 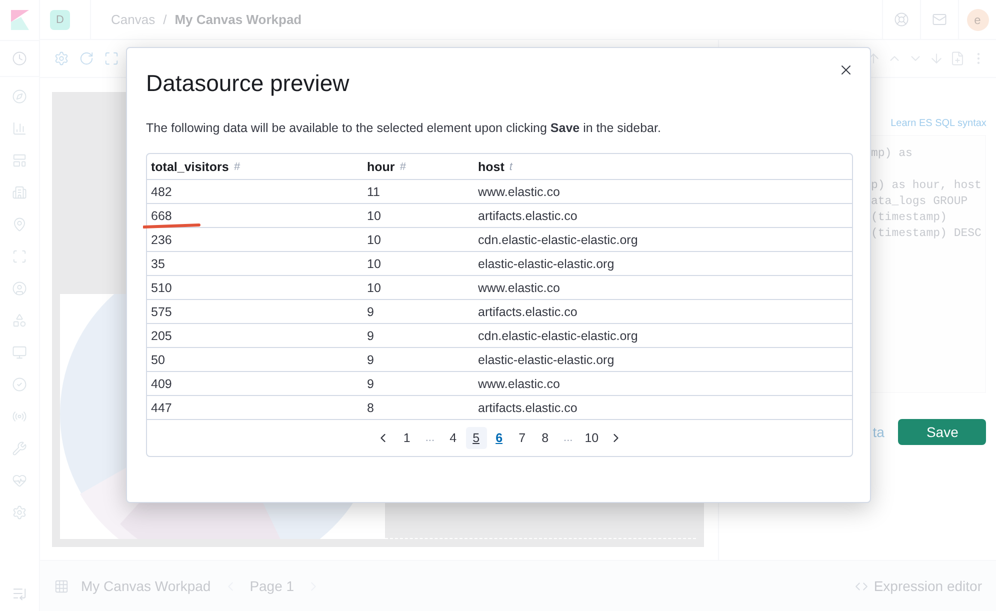 What do you see at coordinates (19, 160) in the screenshot?
I see `layout-icon` at bounding box center [19, 160].